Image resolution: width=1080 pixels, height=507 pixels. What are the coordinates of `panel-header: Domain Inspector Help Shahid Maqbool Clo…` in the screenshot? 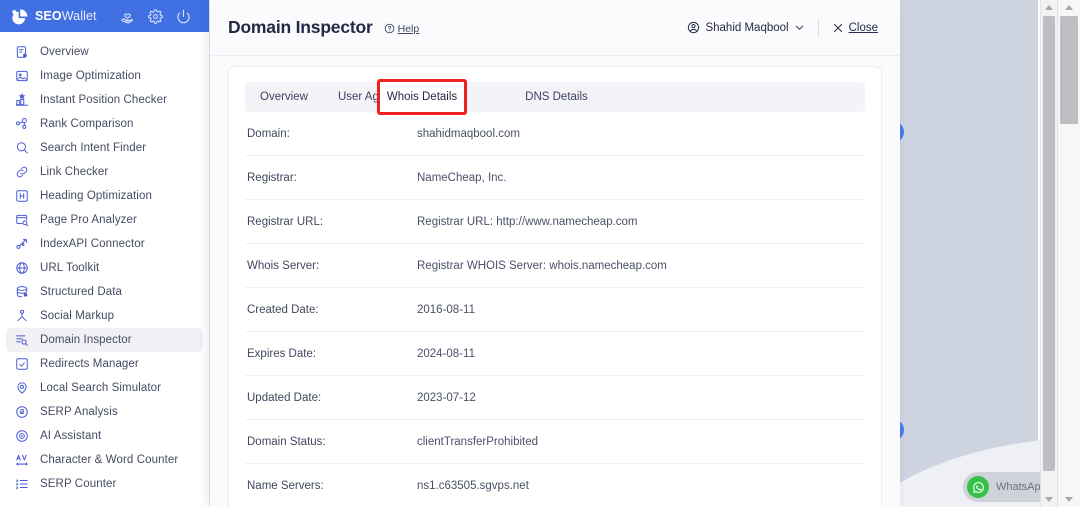 It's located at (555, 28).